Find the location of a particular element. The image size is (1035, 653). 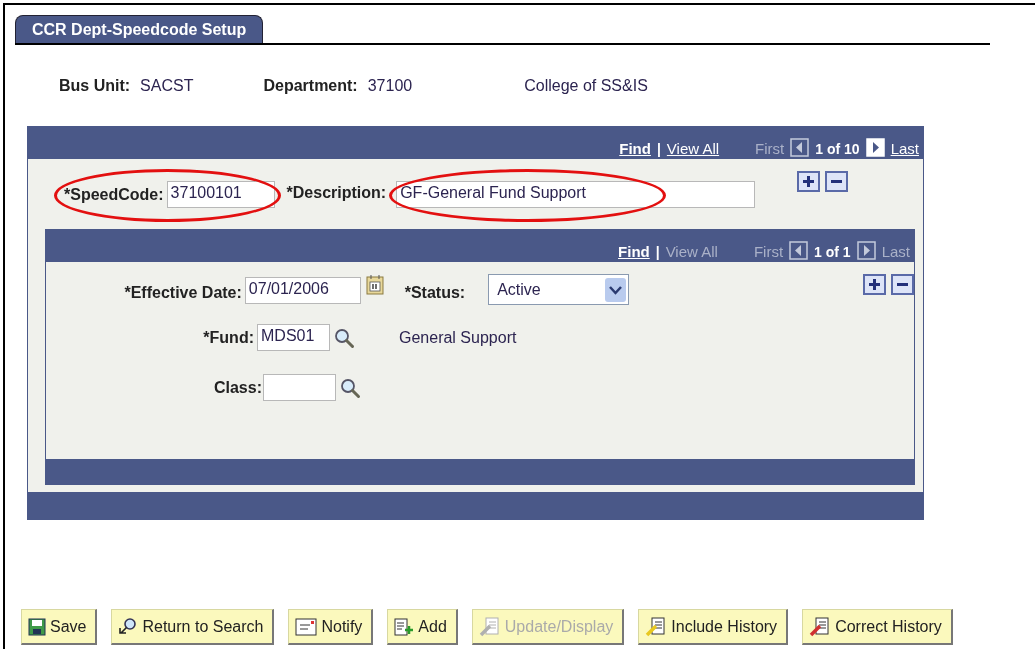

field-label: *Fund: is located at coordinates (228, 337).